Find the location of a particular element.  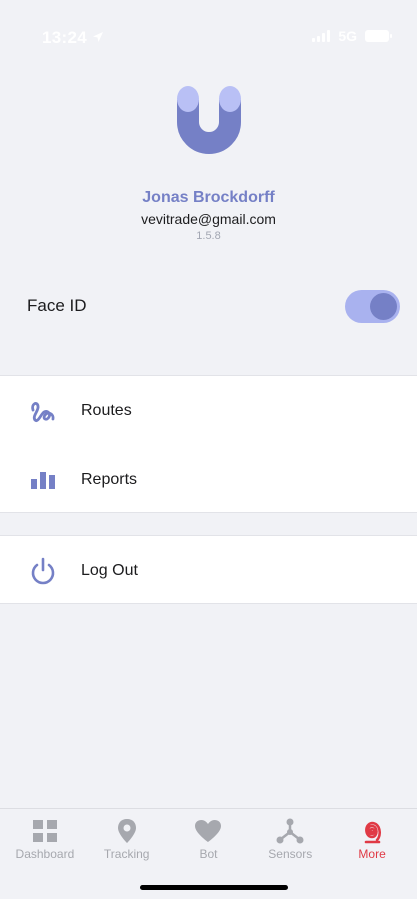

menu-group-account: Log Out is located at coordinates (208, 569).